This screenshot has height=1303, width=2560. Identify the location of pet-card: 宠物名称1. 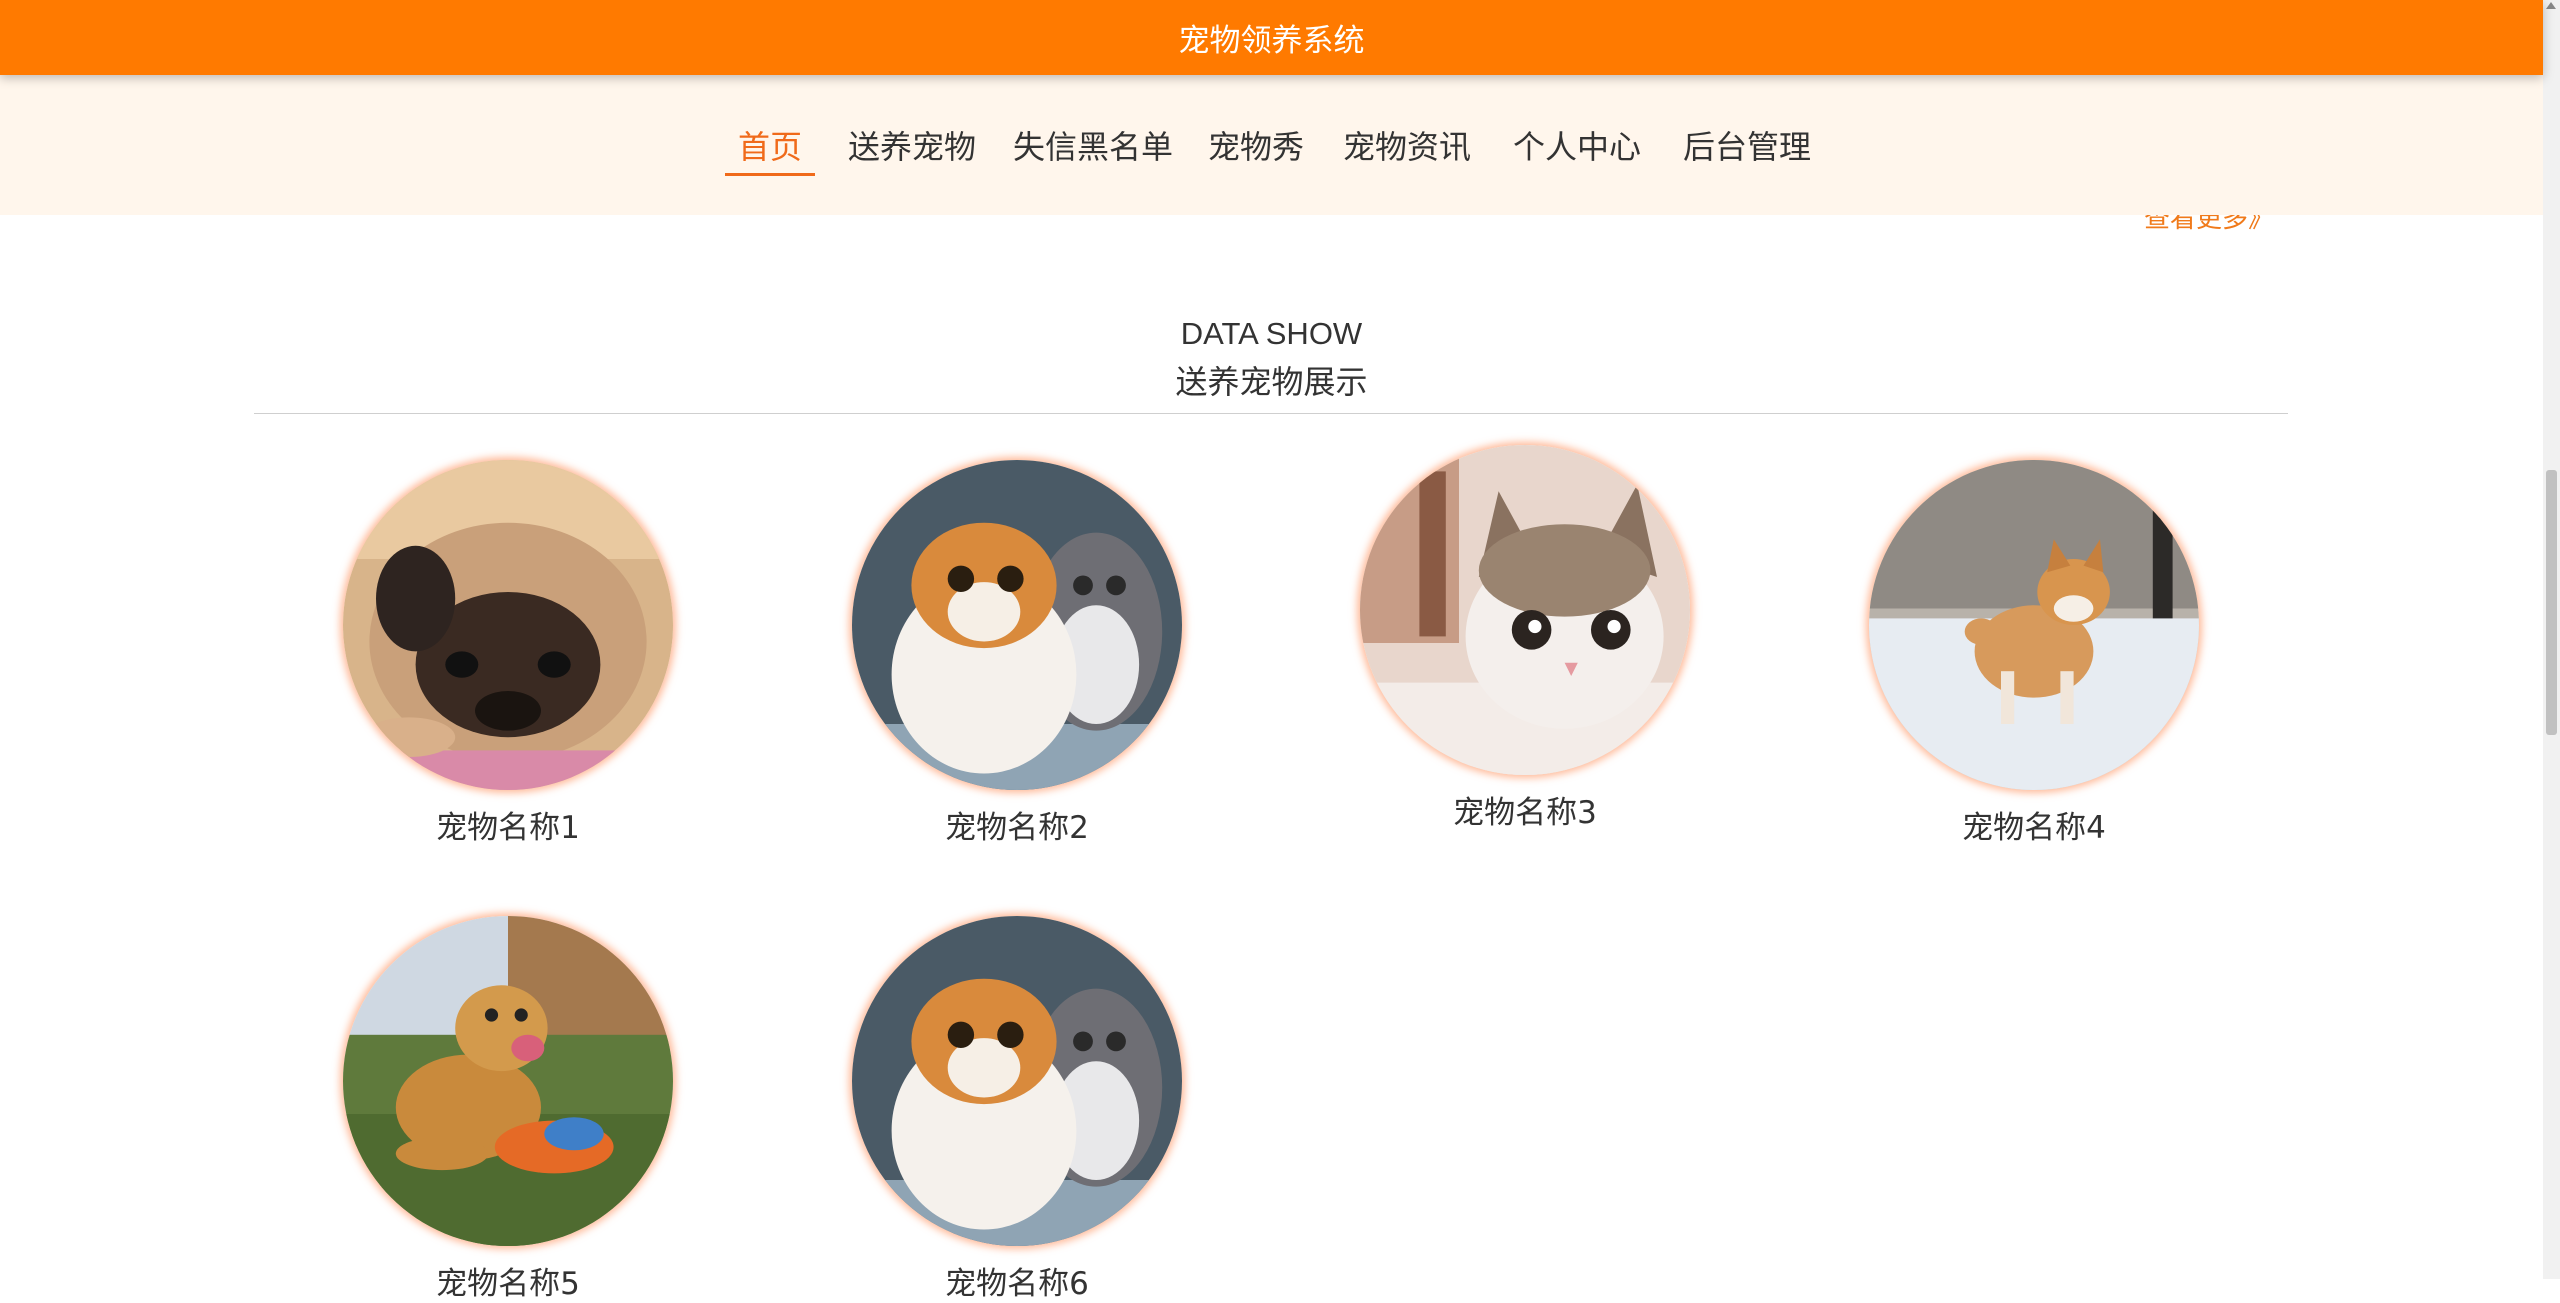
(508, 653).